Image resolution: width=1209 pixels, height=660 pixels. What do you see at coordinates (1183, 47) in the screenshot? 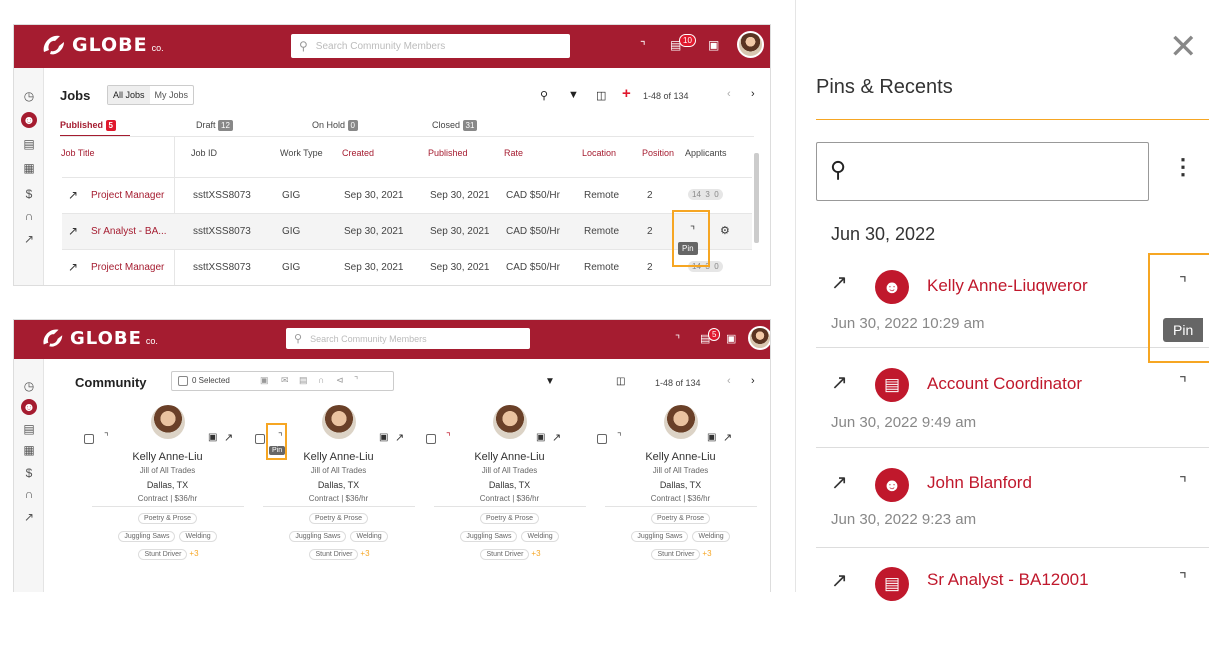
I see `close-icon: ✕` at bounding box center [1183, 47].